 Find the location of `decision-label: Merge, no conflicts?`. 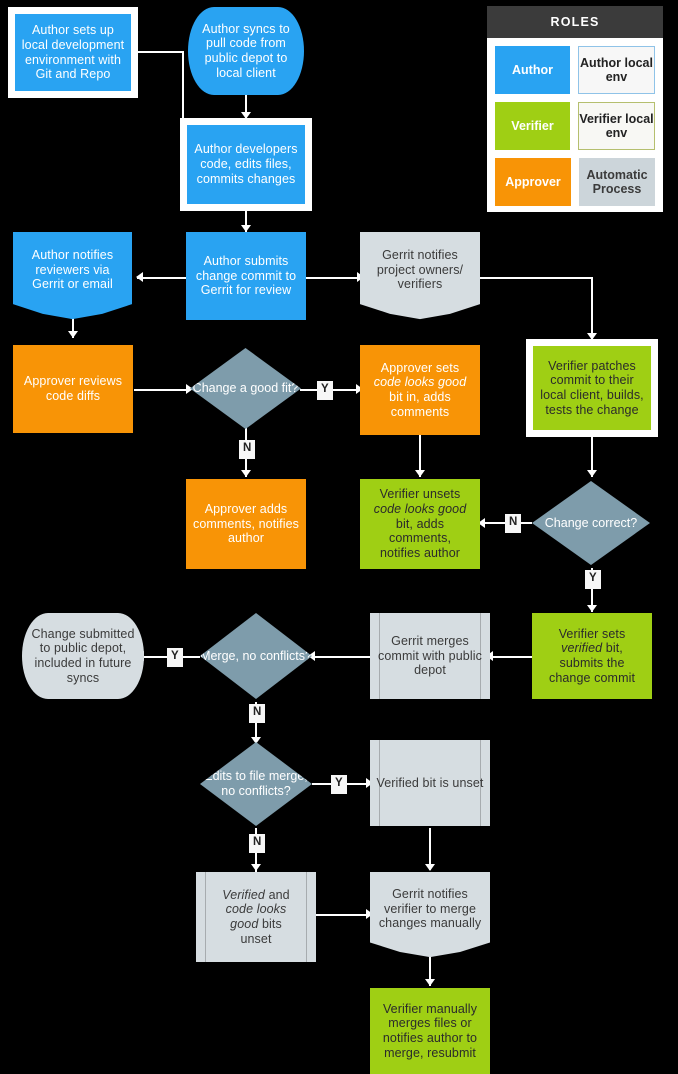

decision-label: Merge, no conflicts? is located at coordinates (256, 655).